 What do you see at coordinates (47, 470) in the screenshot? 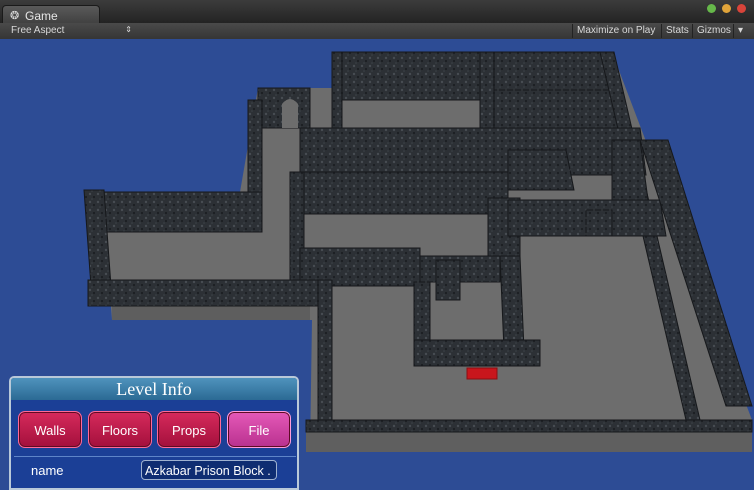
I see `name-label: name` at bounding box center [47, 470].